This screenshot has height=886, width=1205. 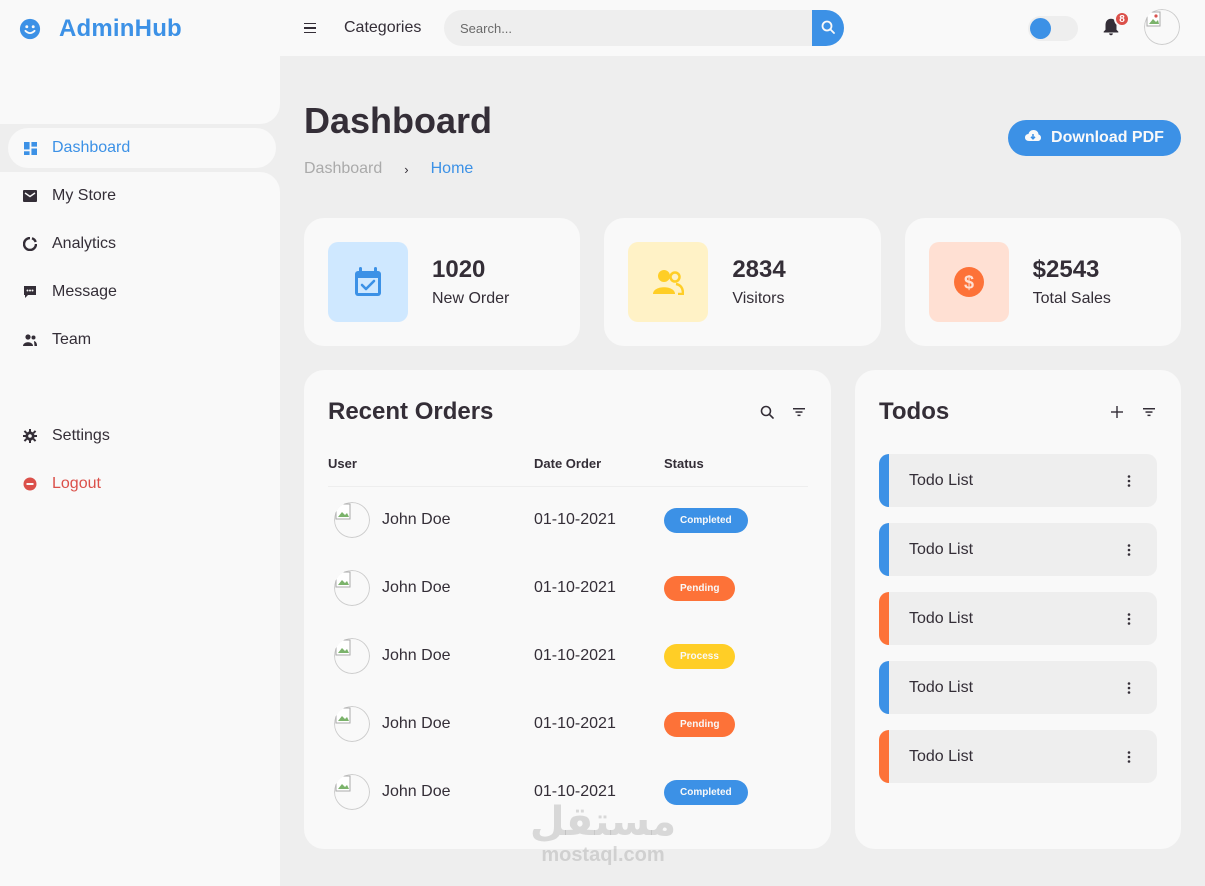 I want to click on dark-mode-switch, so click(x=1053, y=28).